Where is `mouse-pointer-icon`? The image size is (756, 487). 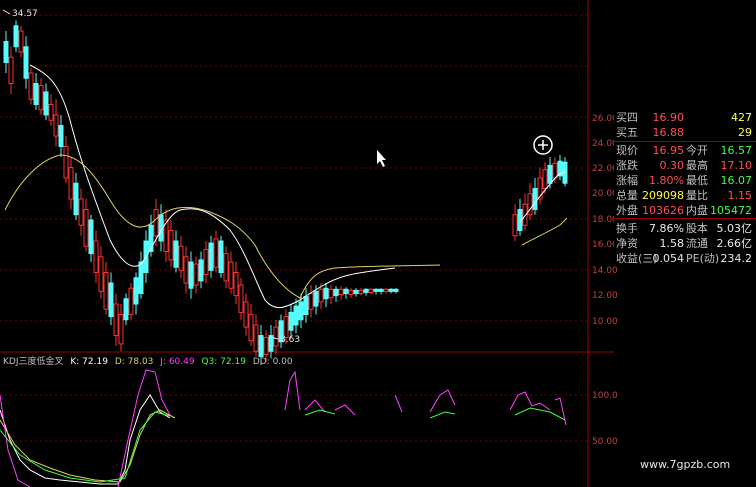 mouse-pointer-icon is located at coordinates (381, 158).